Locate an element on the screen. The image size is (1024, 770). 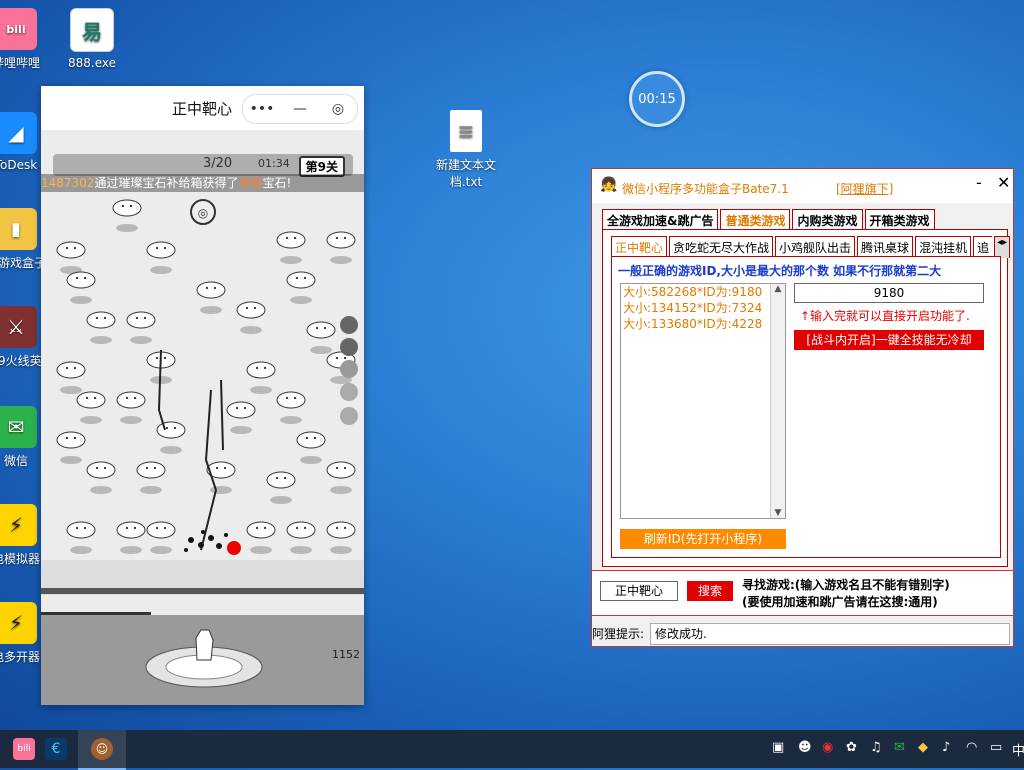
close-button: ✕ is located at coordinates (1003, 182).